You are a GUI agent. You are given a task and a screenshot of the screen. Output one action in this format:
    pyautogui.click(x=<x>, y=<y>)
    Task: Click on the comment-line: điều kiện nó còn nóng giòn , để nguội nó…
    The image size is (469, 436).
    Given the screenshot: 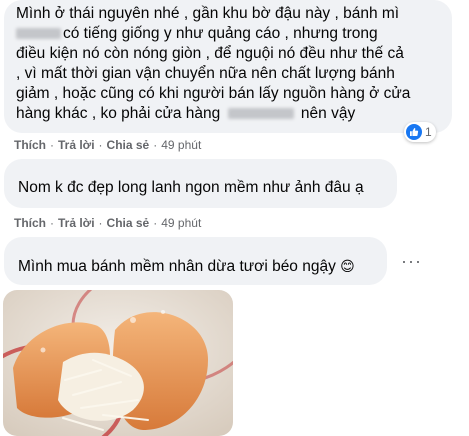 What is the action you would take?
    pyautogui.click(x=210, y=53)
    